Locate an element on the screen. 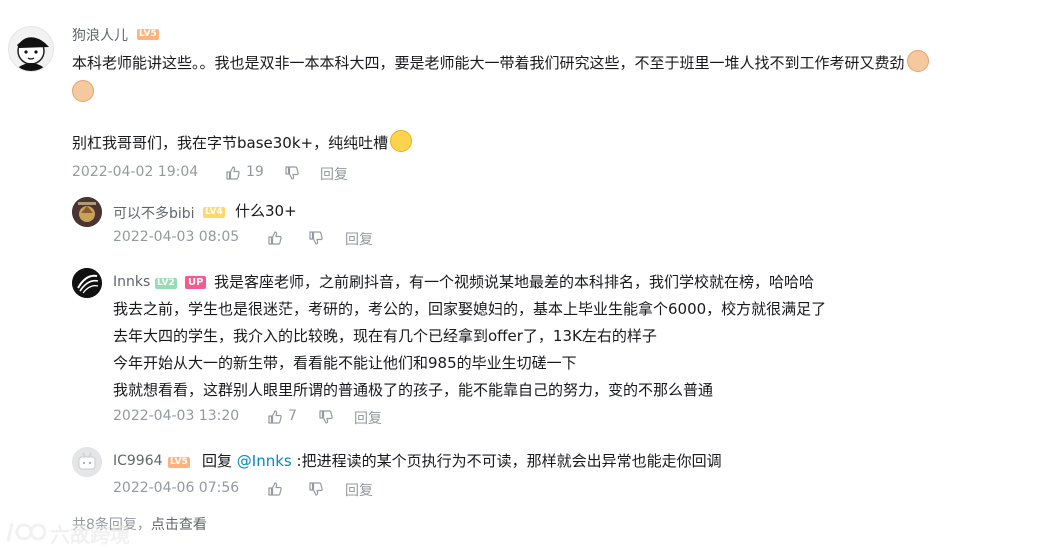 Image resolution: width=1051 pixels, height=551 pixels. reply-text-line: 去年大四的学生，我介入的比较晚，现在有几个已经拿到offer了，13K左右的样子 is located at coordinates (385, 336).